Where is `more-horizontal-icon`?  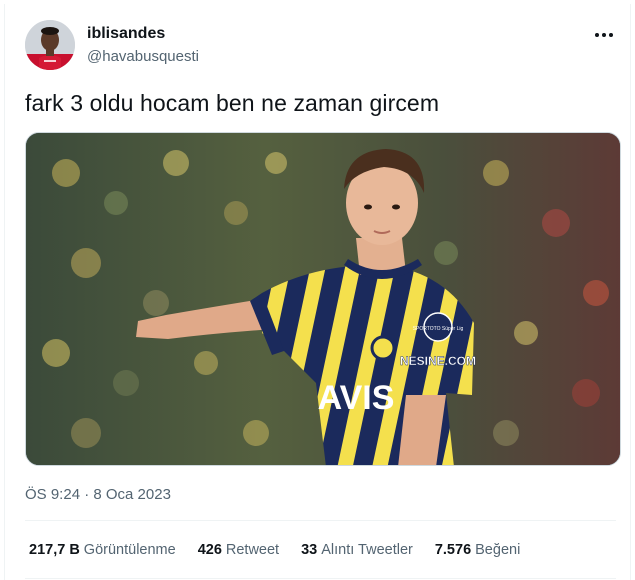 more-horizontal-icon is located at coordinates (597, 35).